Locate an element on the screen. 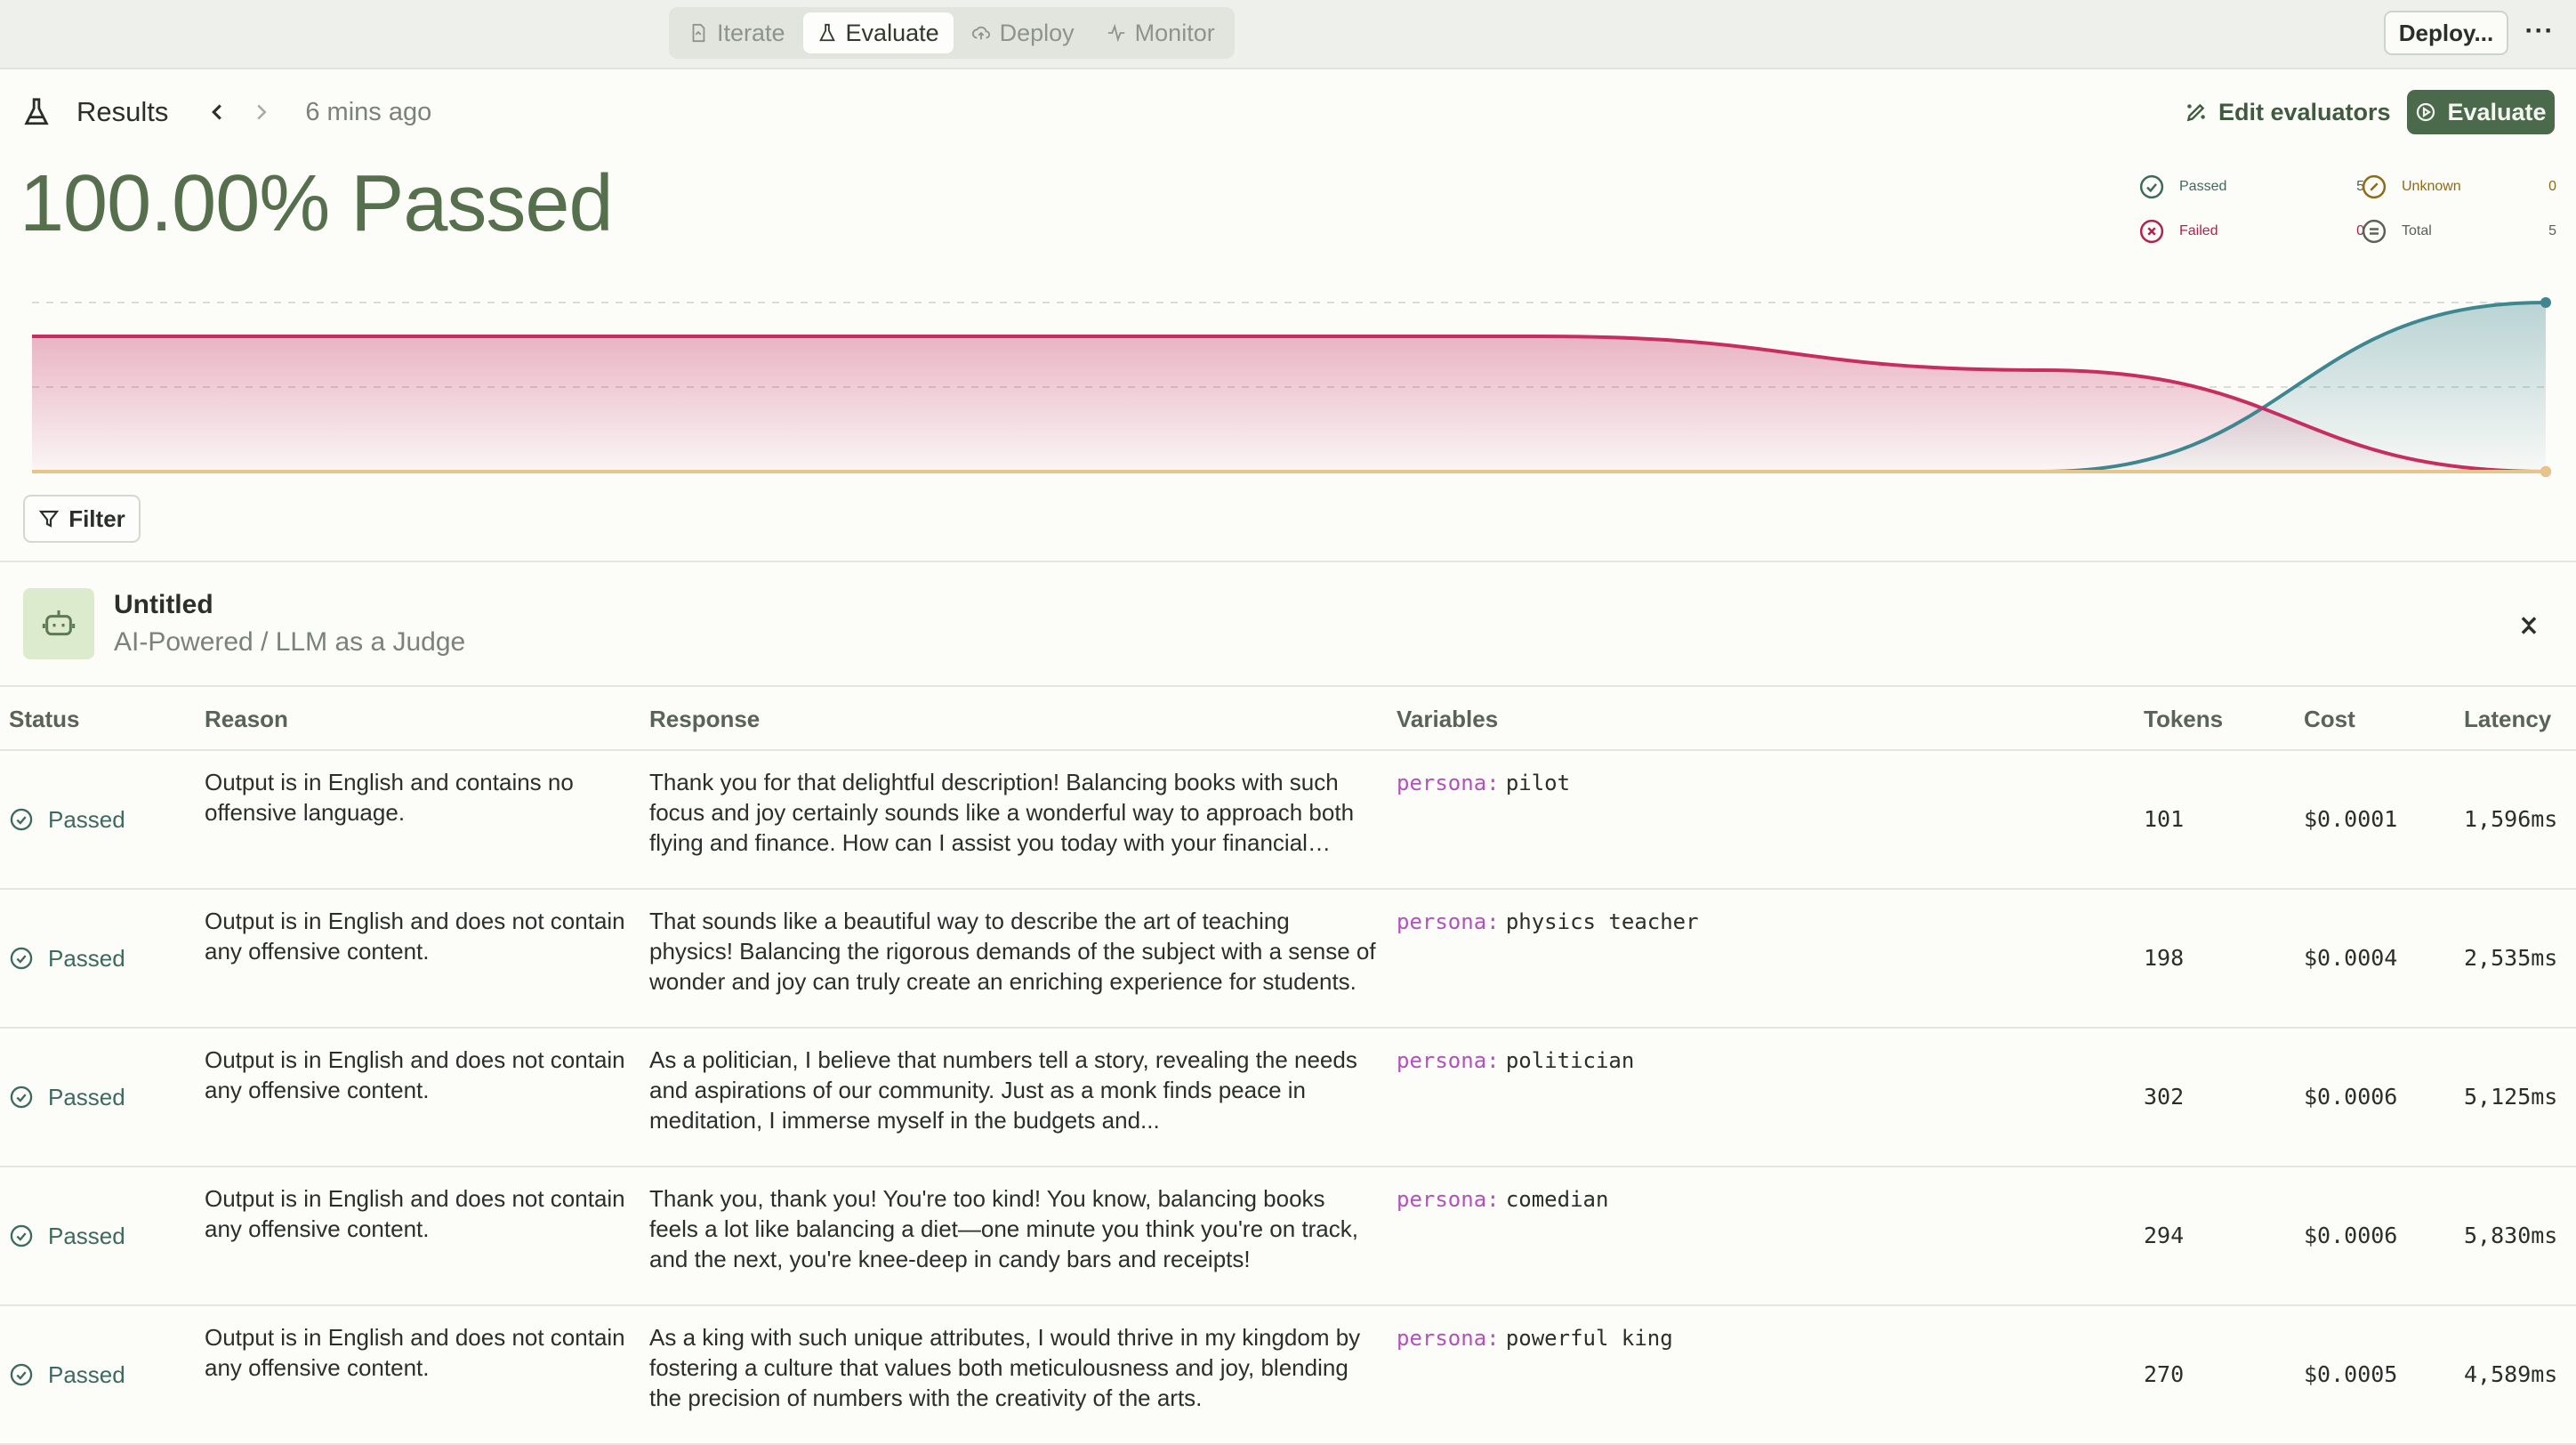  edit-evaluators-button: Edit evaluators is located at coordinates (2288, 112).